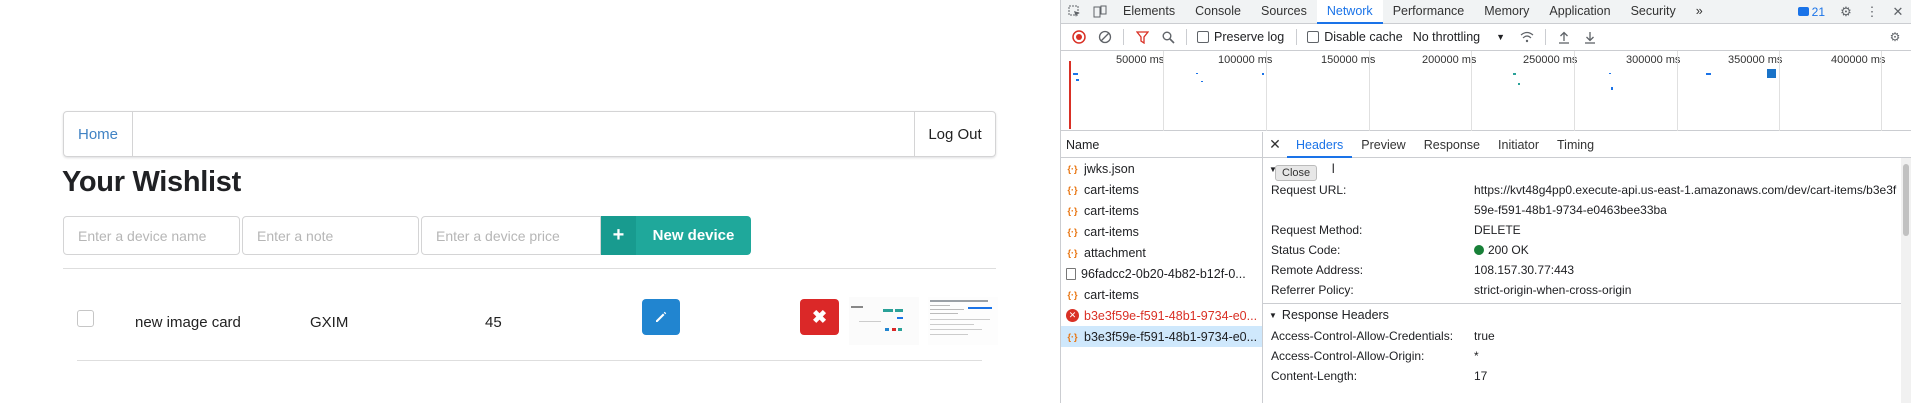  Describe the element at coordinates (1587, 169) in the screenshot. I see `general-section-header: ▼ l` at that location.